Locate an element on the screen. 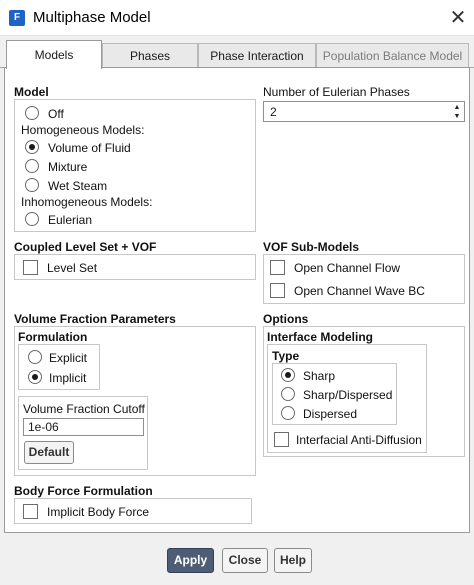  vof-submodels-title: VOF Sub-Models is located at coordinates (311, 247).